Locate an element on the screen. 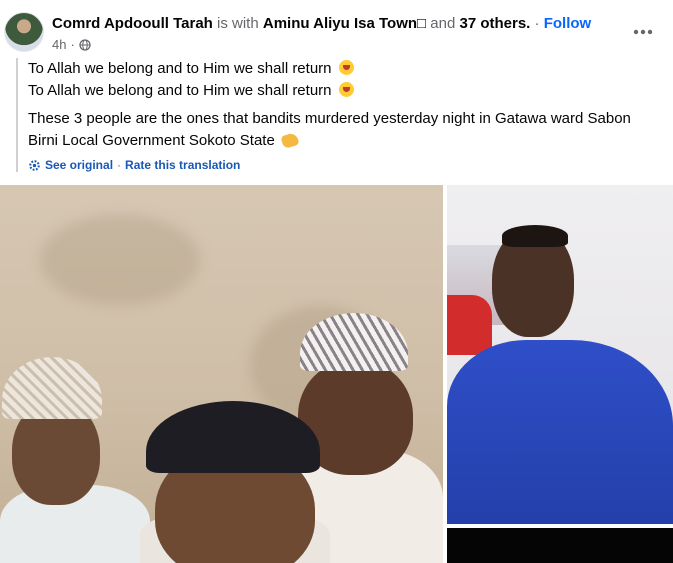 The width and height of the screenshot is (673, 563). with-text: is with is located at coordinates (238, 23).